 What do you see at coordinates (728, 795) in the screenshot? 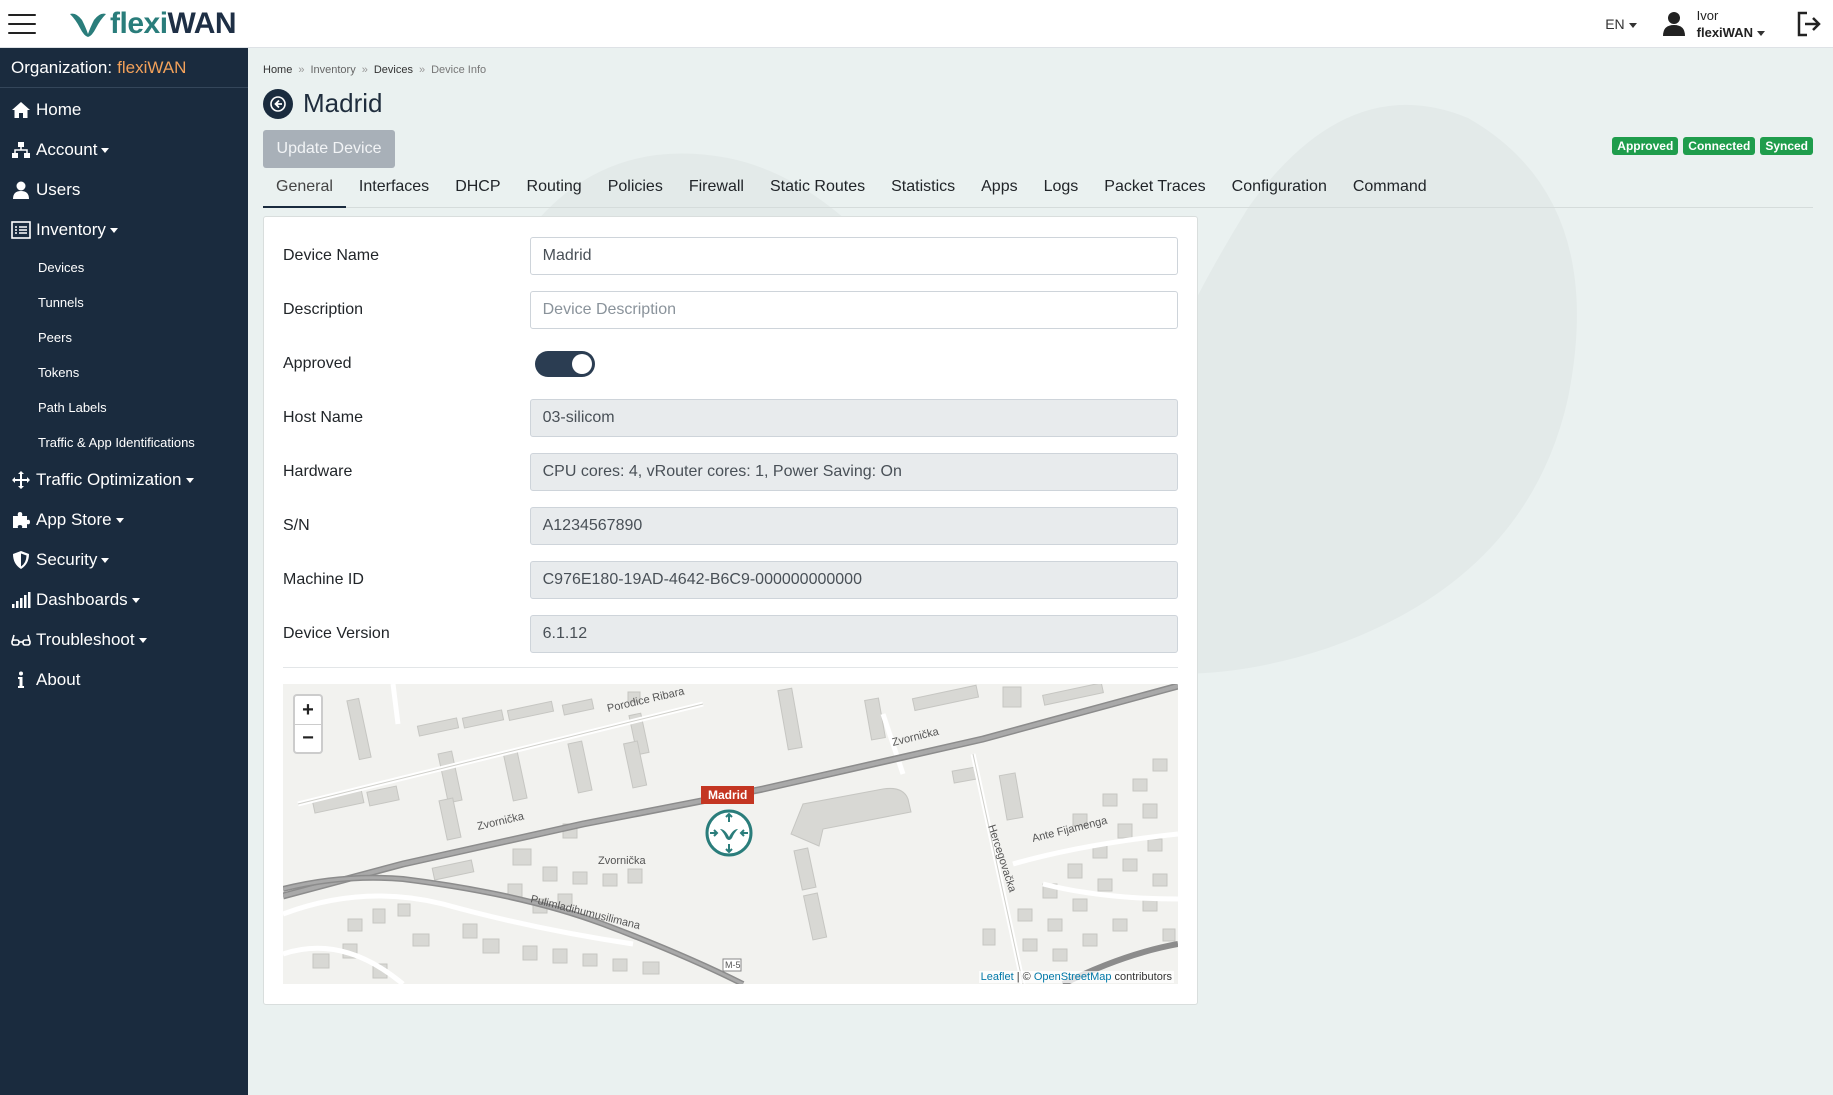
I see `map-marker-label: Madrid` at bounding box center [728, 795].